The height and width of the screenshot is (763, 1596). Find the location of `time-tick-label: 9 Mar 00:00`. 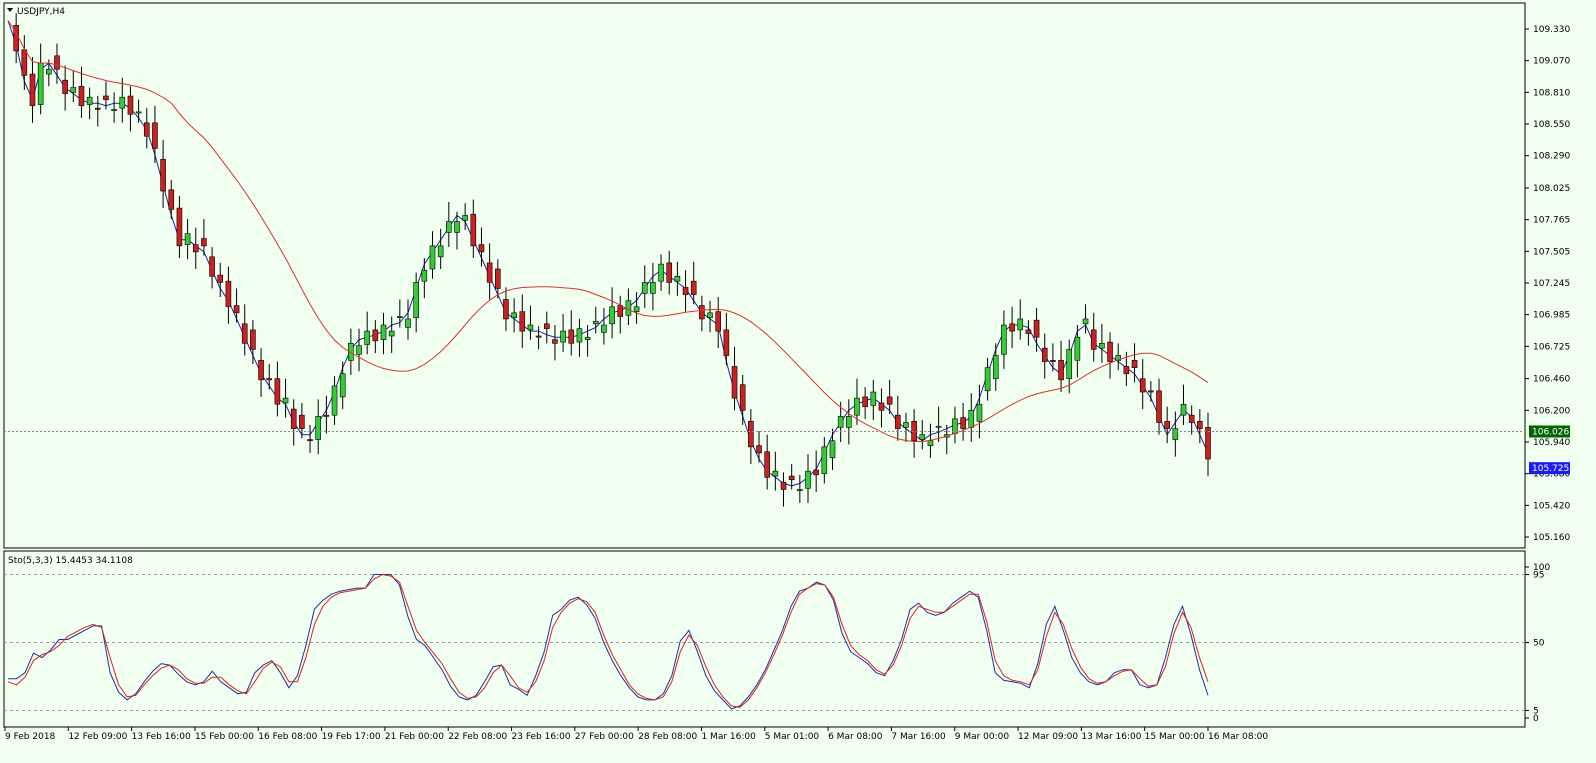

time-tick-label: 9 Mar 00:00 is located at coordinates (982, 737).